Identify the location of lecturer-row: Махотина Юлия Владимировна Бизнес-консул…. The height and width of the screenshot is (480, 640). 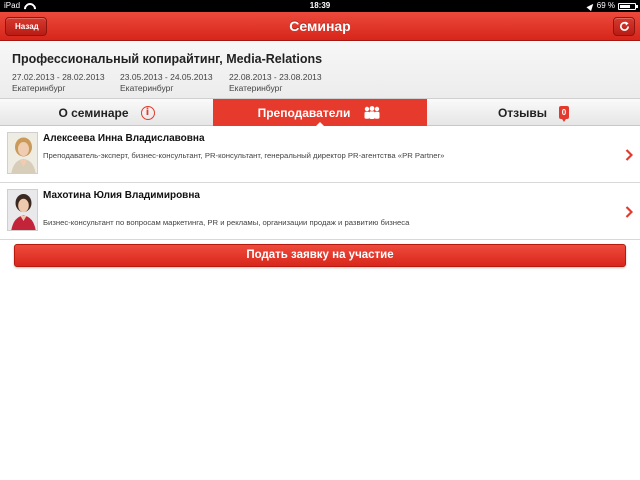
(320, 212).